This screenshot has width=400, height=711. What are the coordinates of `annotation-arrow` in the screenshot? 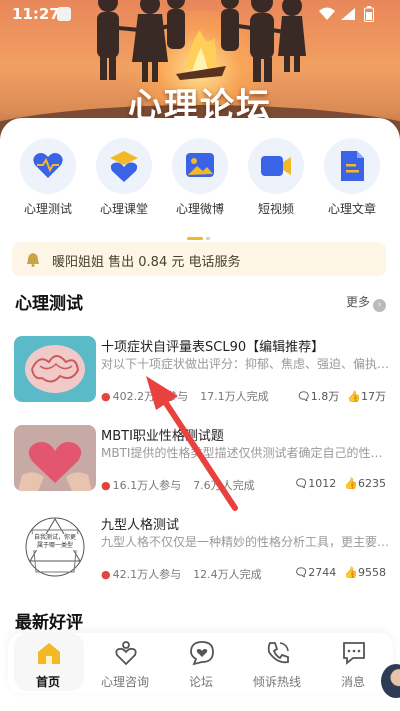 It's located at (192, 443).